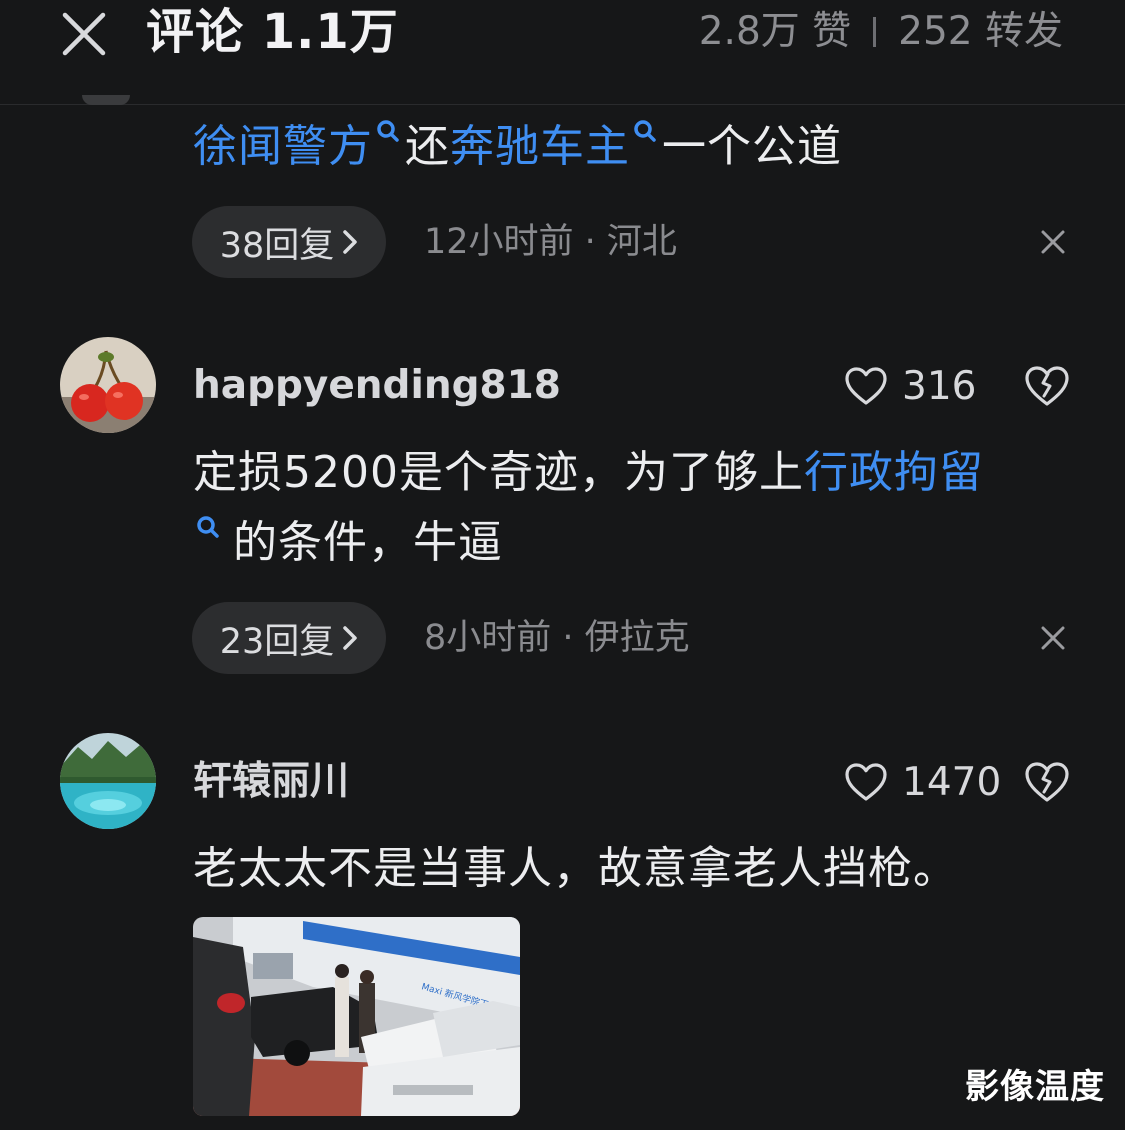  What do you see at coordinates (980, 31) in the screenshot?
I see `shares-count: 252 转发` at bounding box center [980, 31].